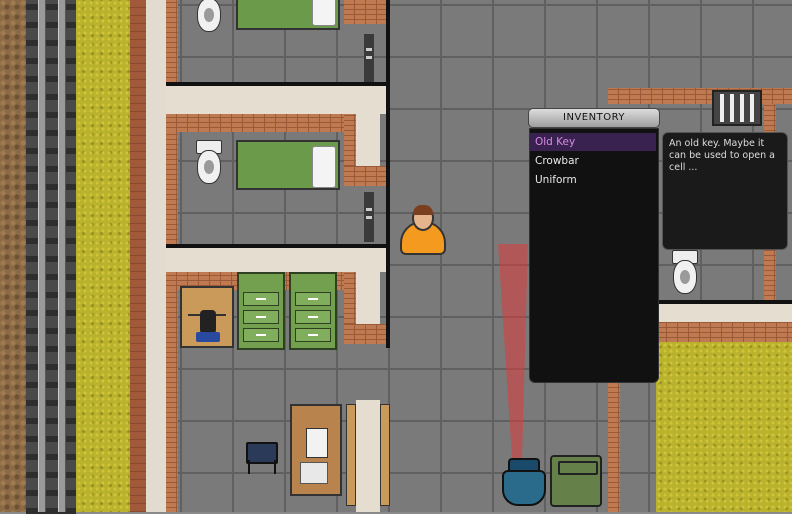 Image resolution: width=792 pixels, height=514 pixels. What do you see at coordinates (103, 256) in the screenshot?
I see `grass-strip` at bounding box center [103, 256].